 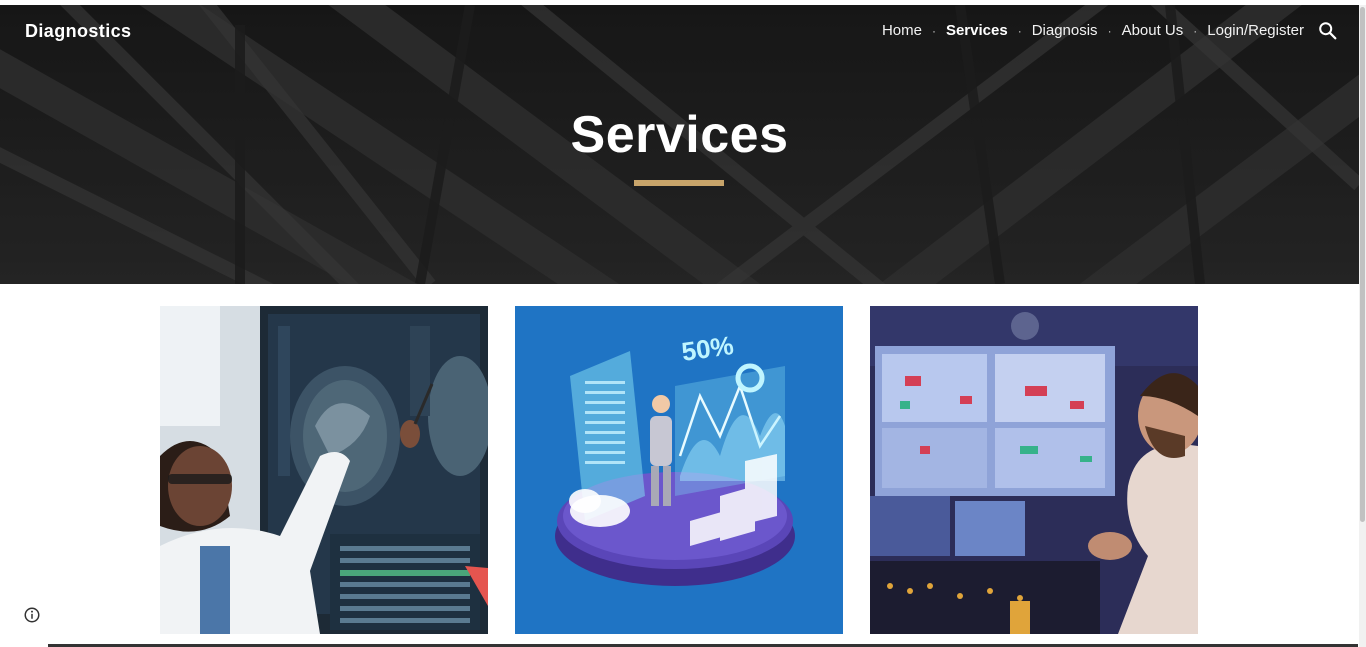 What do you see at coordinates (679, 135) in the screenshot?
I see `page-title: Services` at bounding box center [679, 135].